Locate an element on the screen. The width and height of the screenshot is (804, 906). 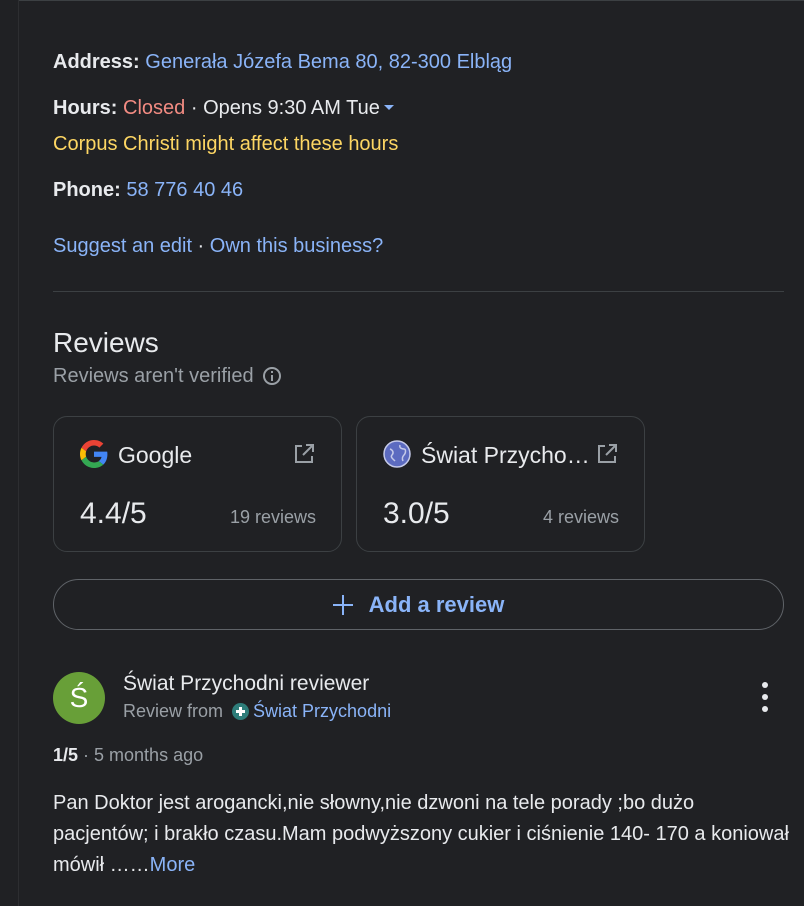
review-source-name: Google is located at coordinates (155, 455).